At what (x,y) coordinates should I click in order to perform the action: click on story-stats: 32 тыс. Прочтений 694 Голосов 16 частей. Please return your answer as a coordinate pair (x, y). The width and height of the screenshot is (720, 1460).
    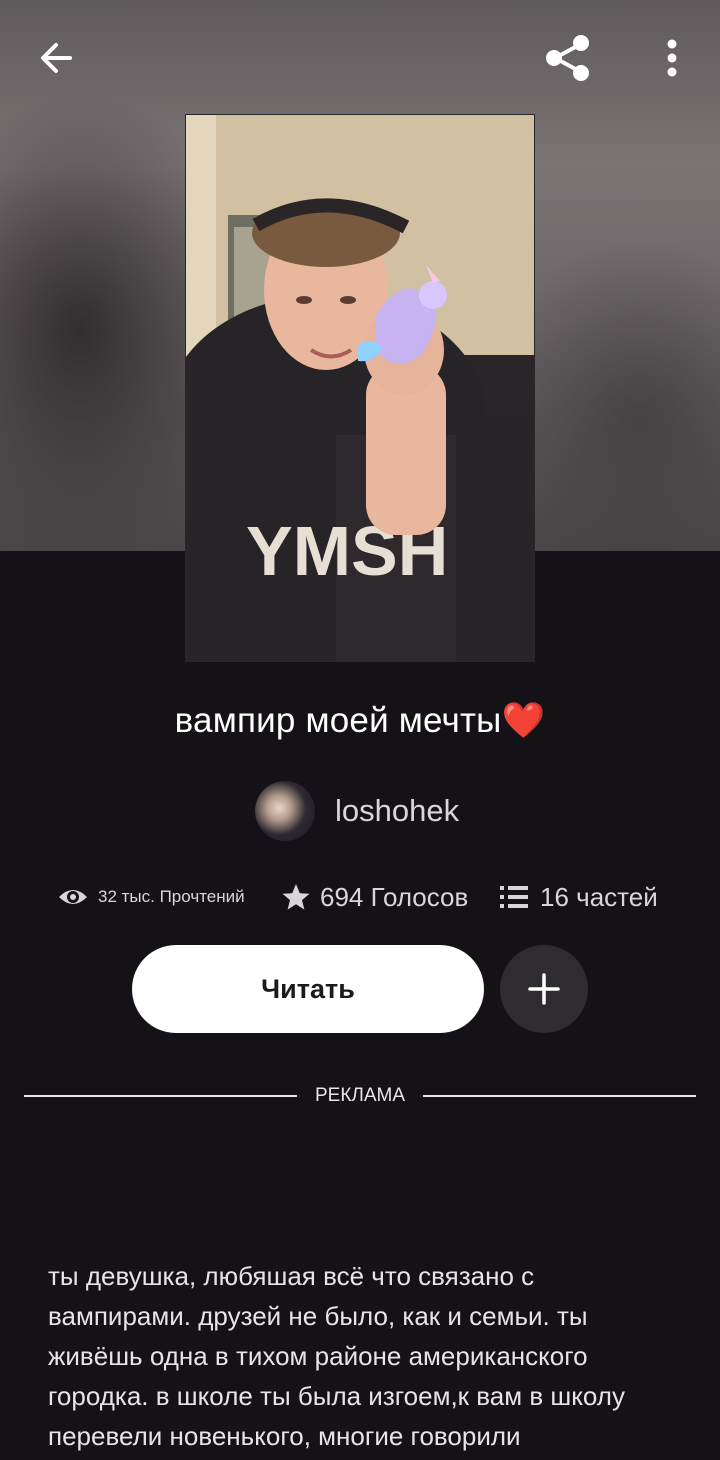
    Looking at the image, I should click on (360, 897).